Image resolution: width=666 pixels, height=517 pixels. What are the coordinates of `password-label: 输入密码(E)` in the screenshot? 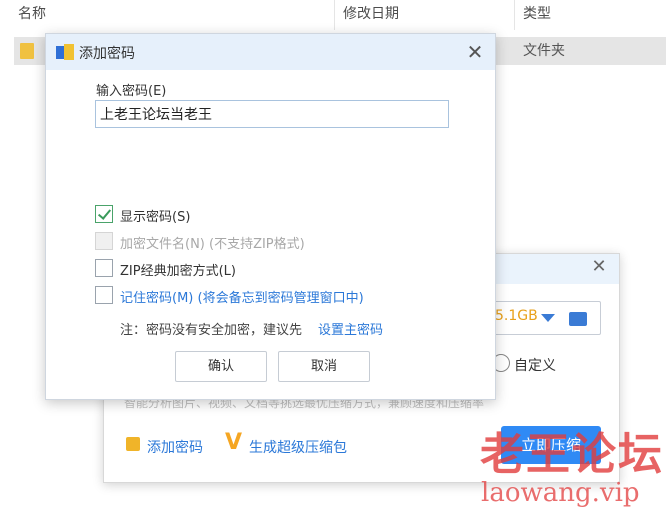 It's located at (131, 91).